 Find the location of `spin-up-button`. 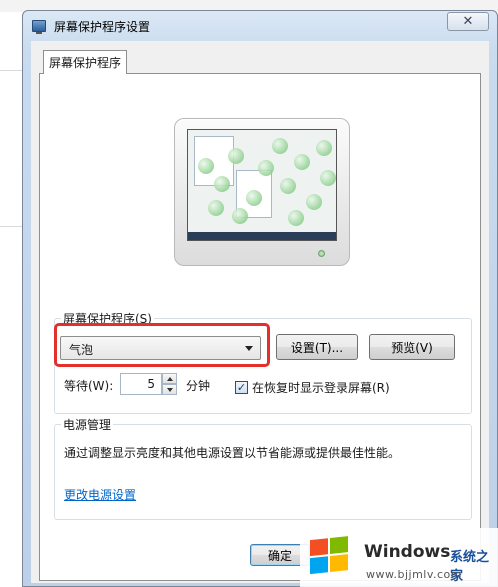

spin-up-button is located at coordinates (169, 378).